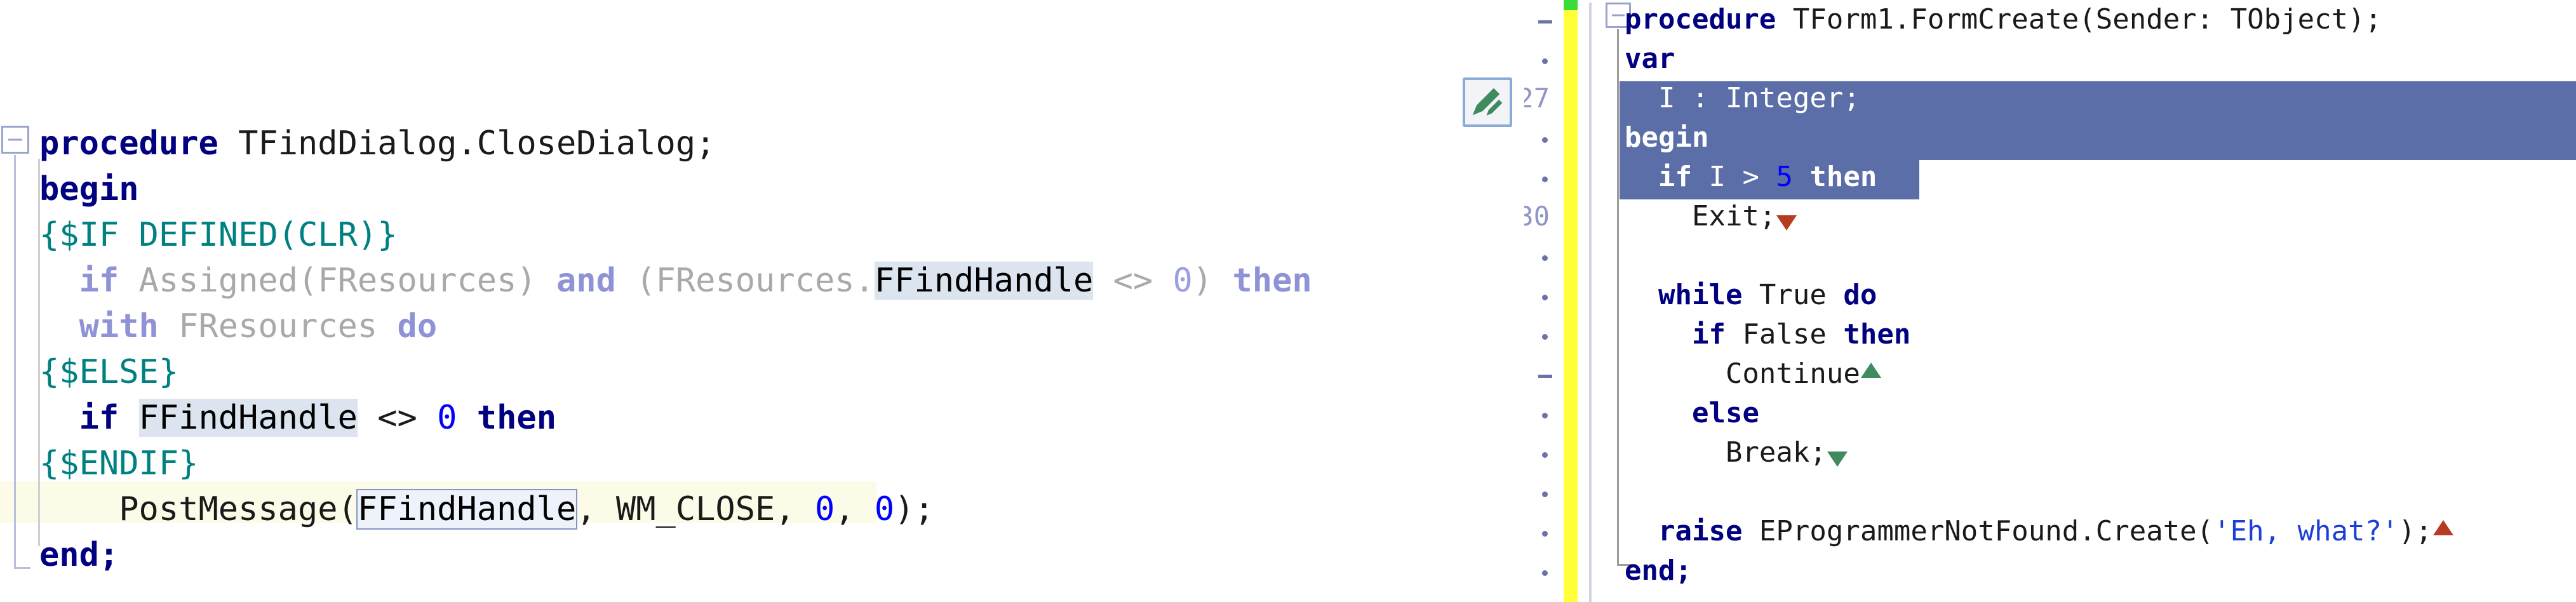  I want to click on code-line: I : Integer;, so click(1742, 98).